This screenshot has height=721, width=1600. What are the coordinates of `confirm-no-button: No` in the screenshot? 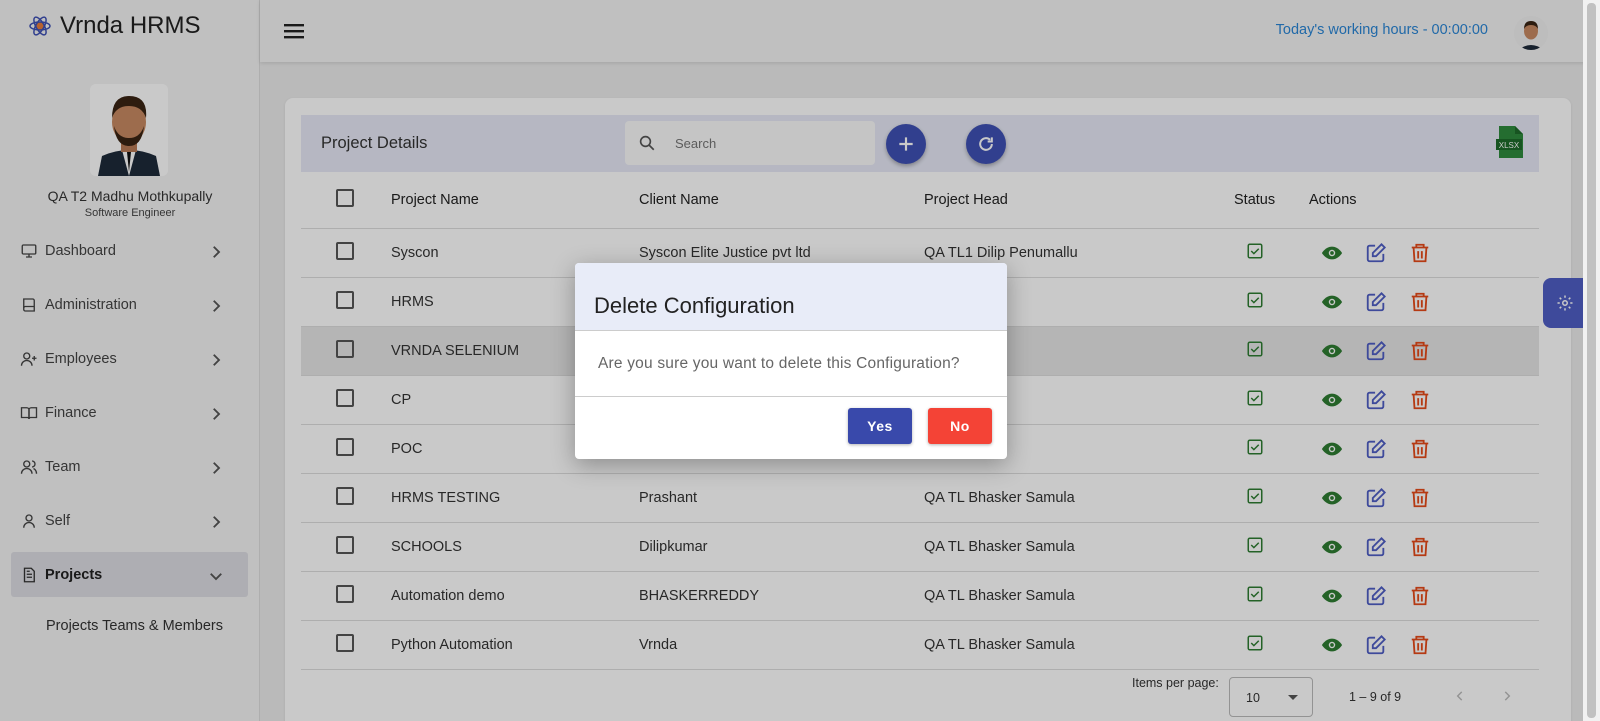 It's located at (960, 426).